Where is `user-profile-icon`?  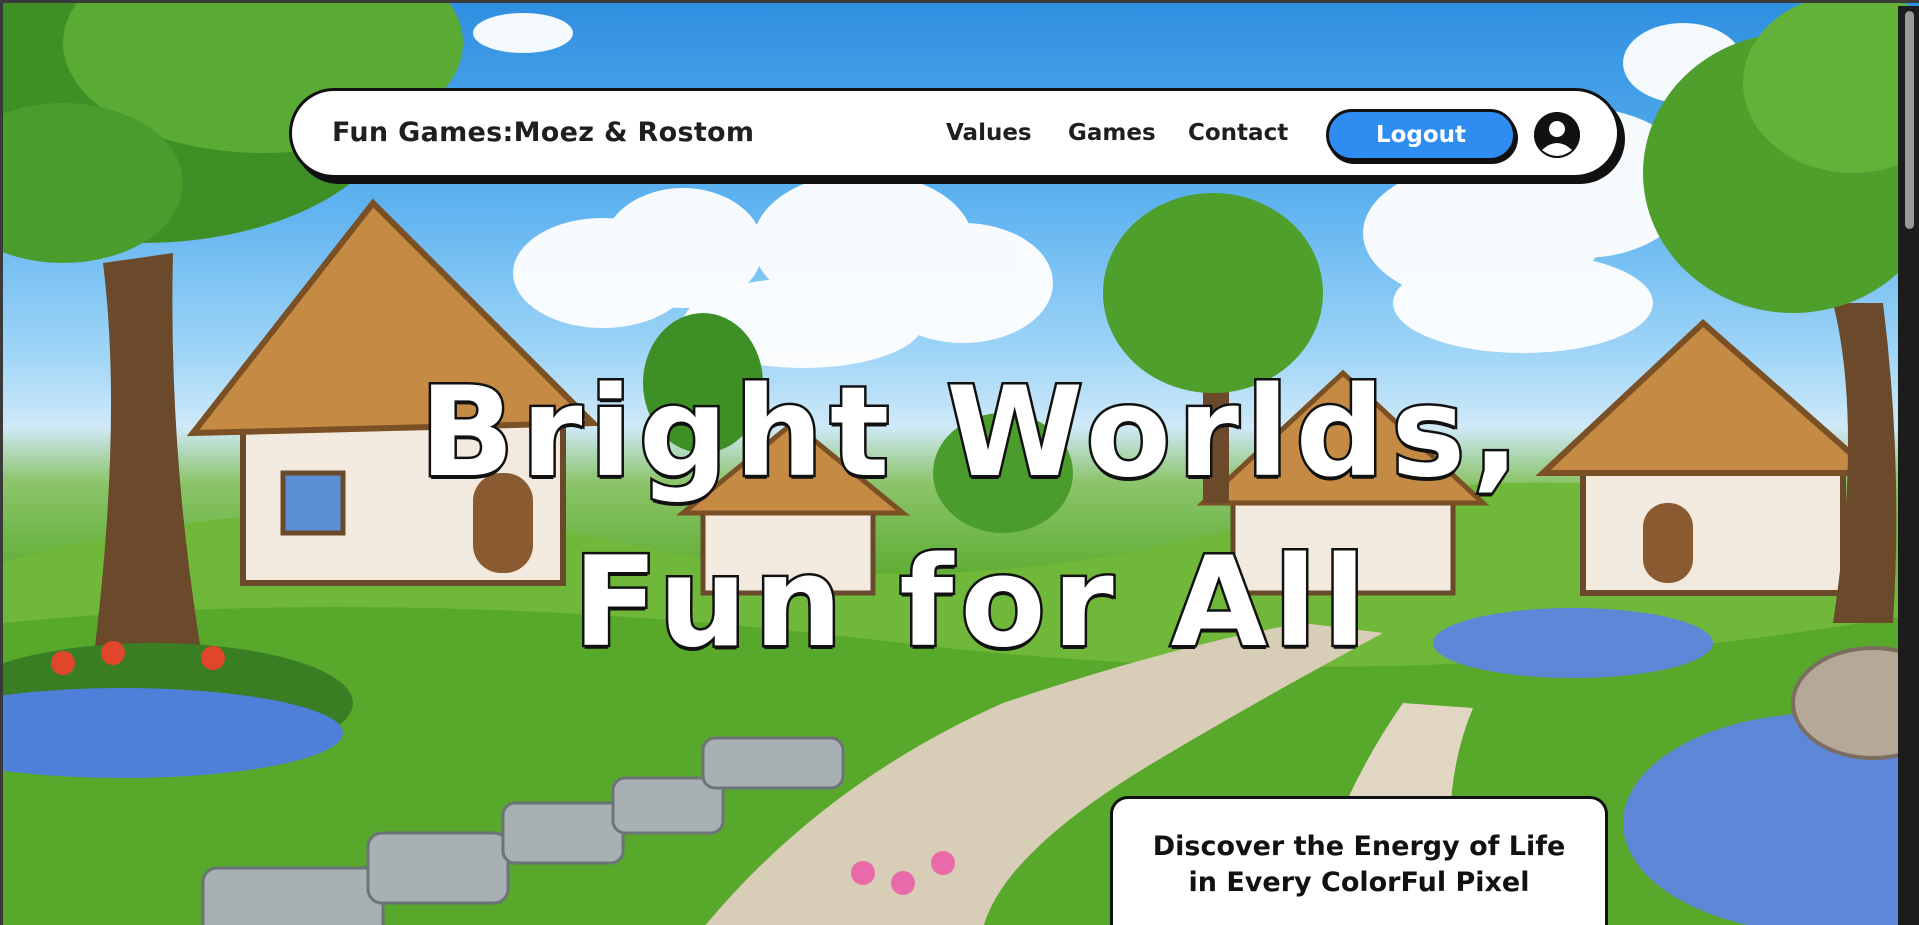
user-profile-icon is located at coordinates (1557, 135).